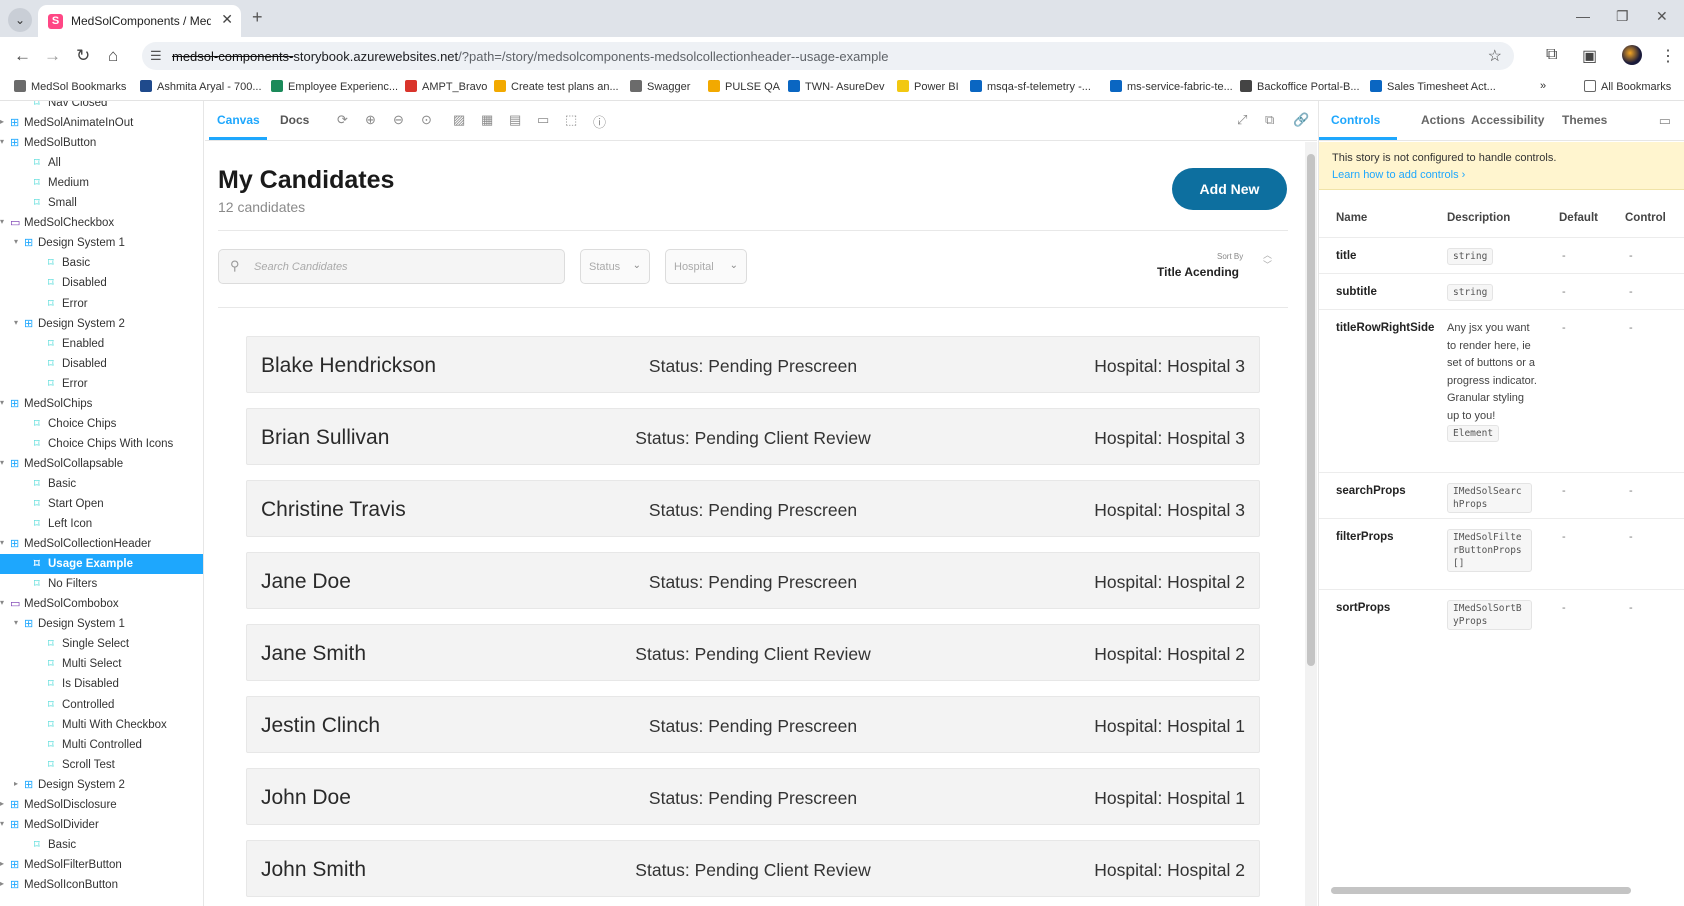 Image resolution: width=1684 pixels, height=906 pixels. Describe the element at coordinates (101, 464) in the screenshot. I see `sidebar-item: ▾ ⊞ MedSolCollapsable` at that location.